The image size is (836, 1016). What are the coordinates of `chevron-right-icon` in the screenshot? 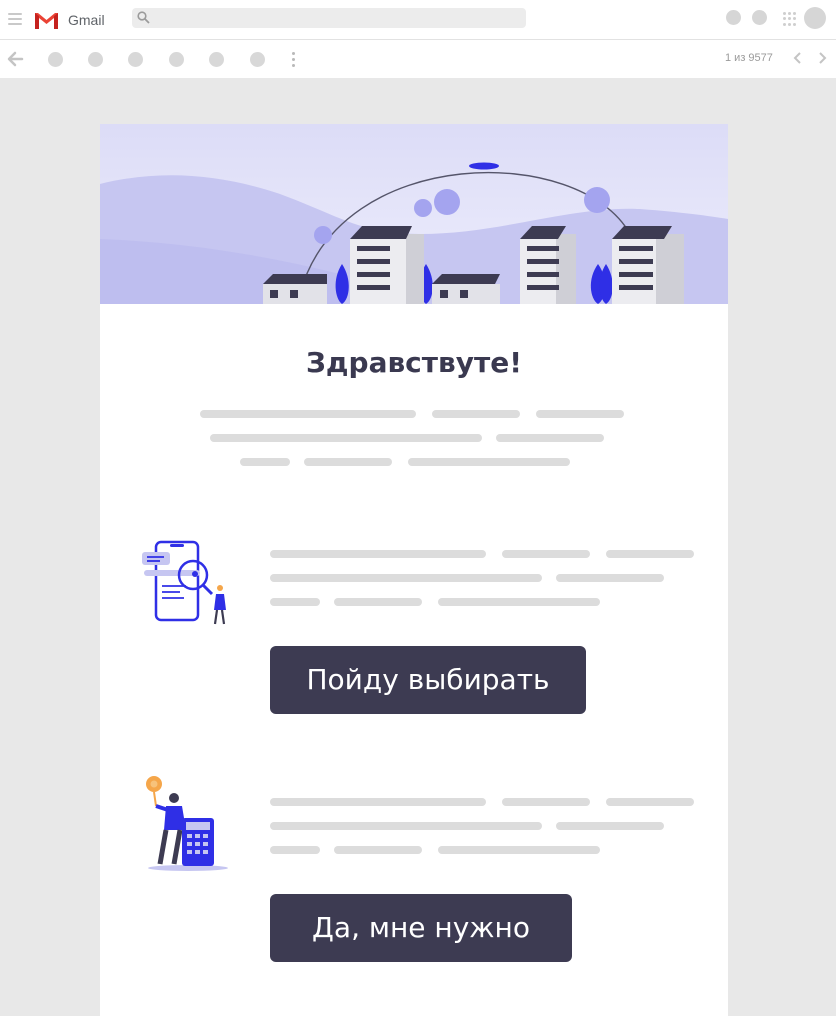 It's located at (822, 58).